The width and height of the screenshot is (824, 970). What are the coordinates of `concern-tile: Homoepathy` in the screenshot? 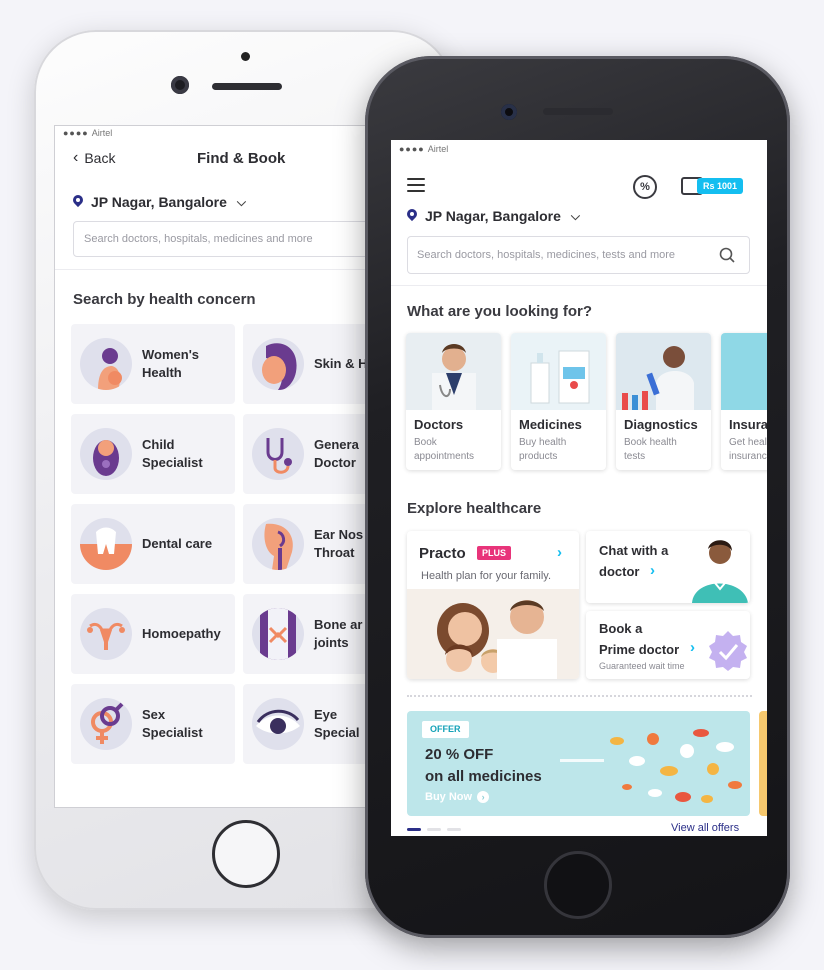 It's located at (153, 634).